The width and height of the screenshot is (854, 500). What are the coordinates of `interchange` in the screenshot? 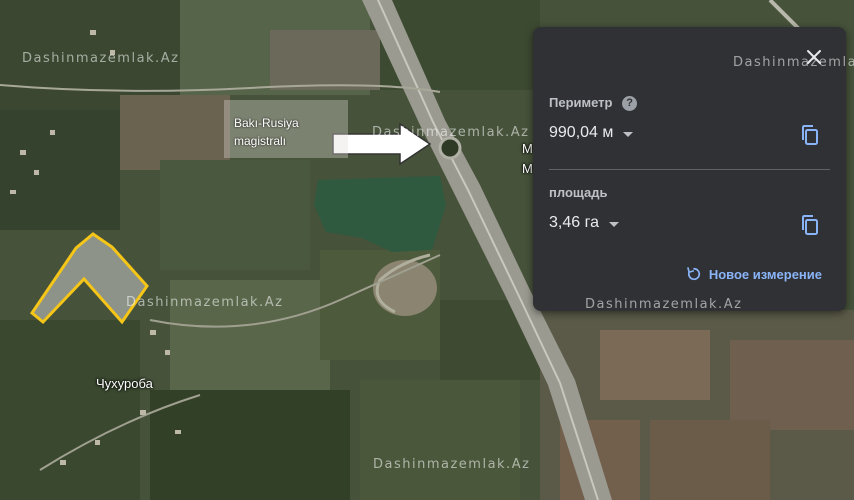 It's located at (450, 148).